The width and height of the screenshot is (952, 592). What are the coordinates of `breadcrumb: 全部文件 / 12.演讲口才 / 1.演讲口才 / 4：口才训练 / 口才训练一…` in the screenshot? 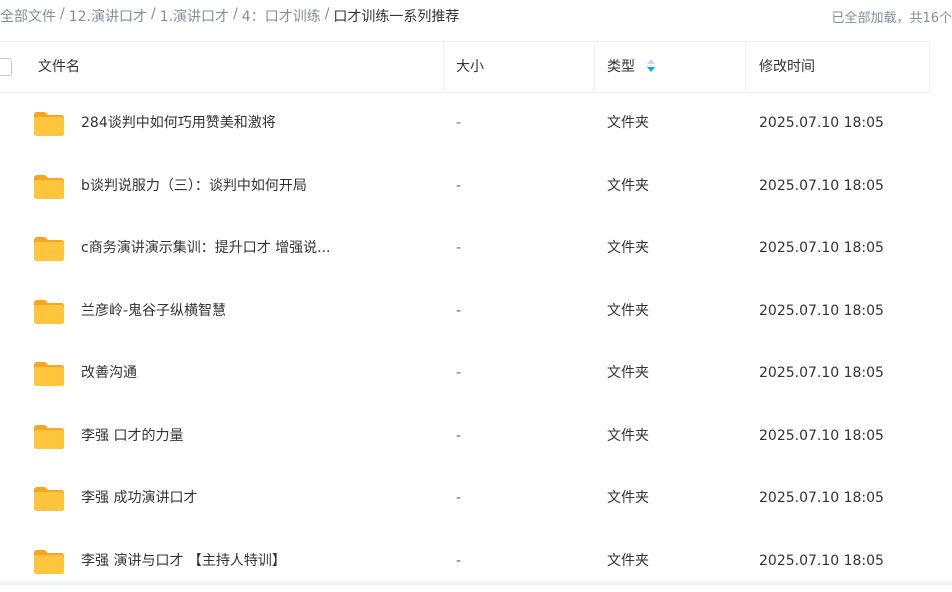 It's located at (229, 16).